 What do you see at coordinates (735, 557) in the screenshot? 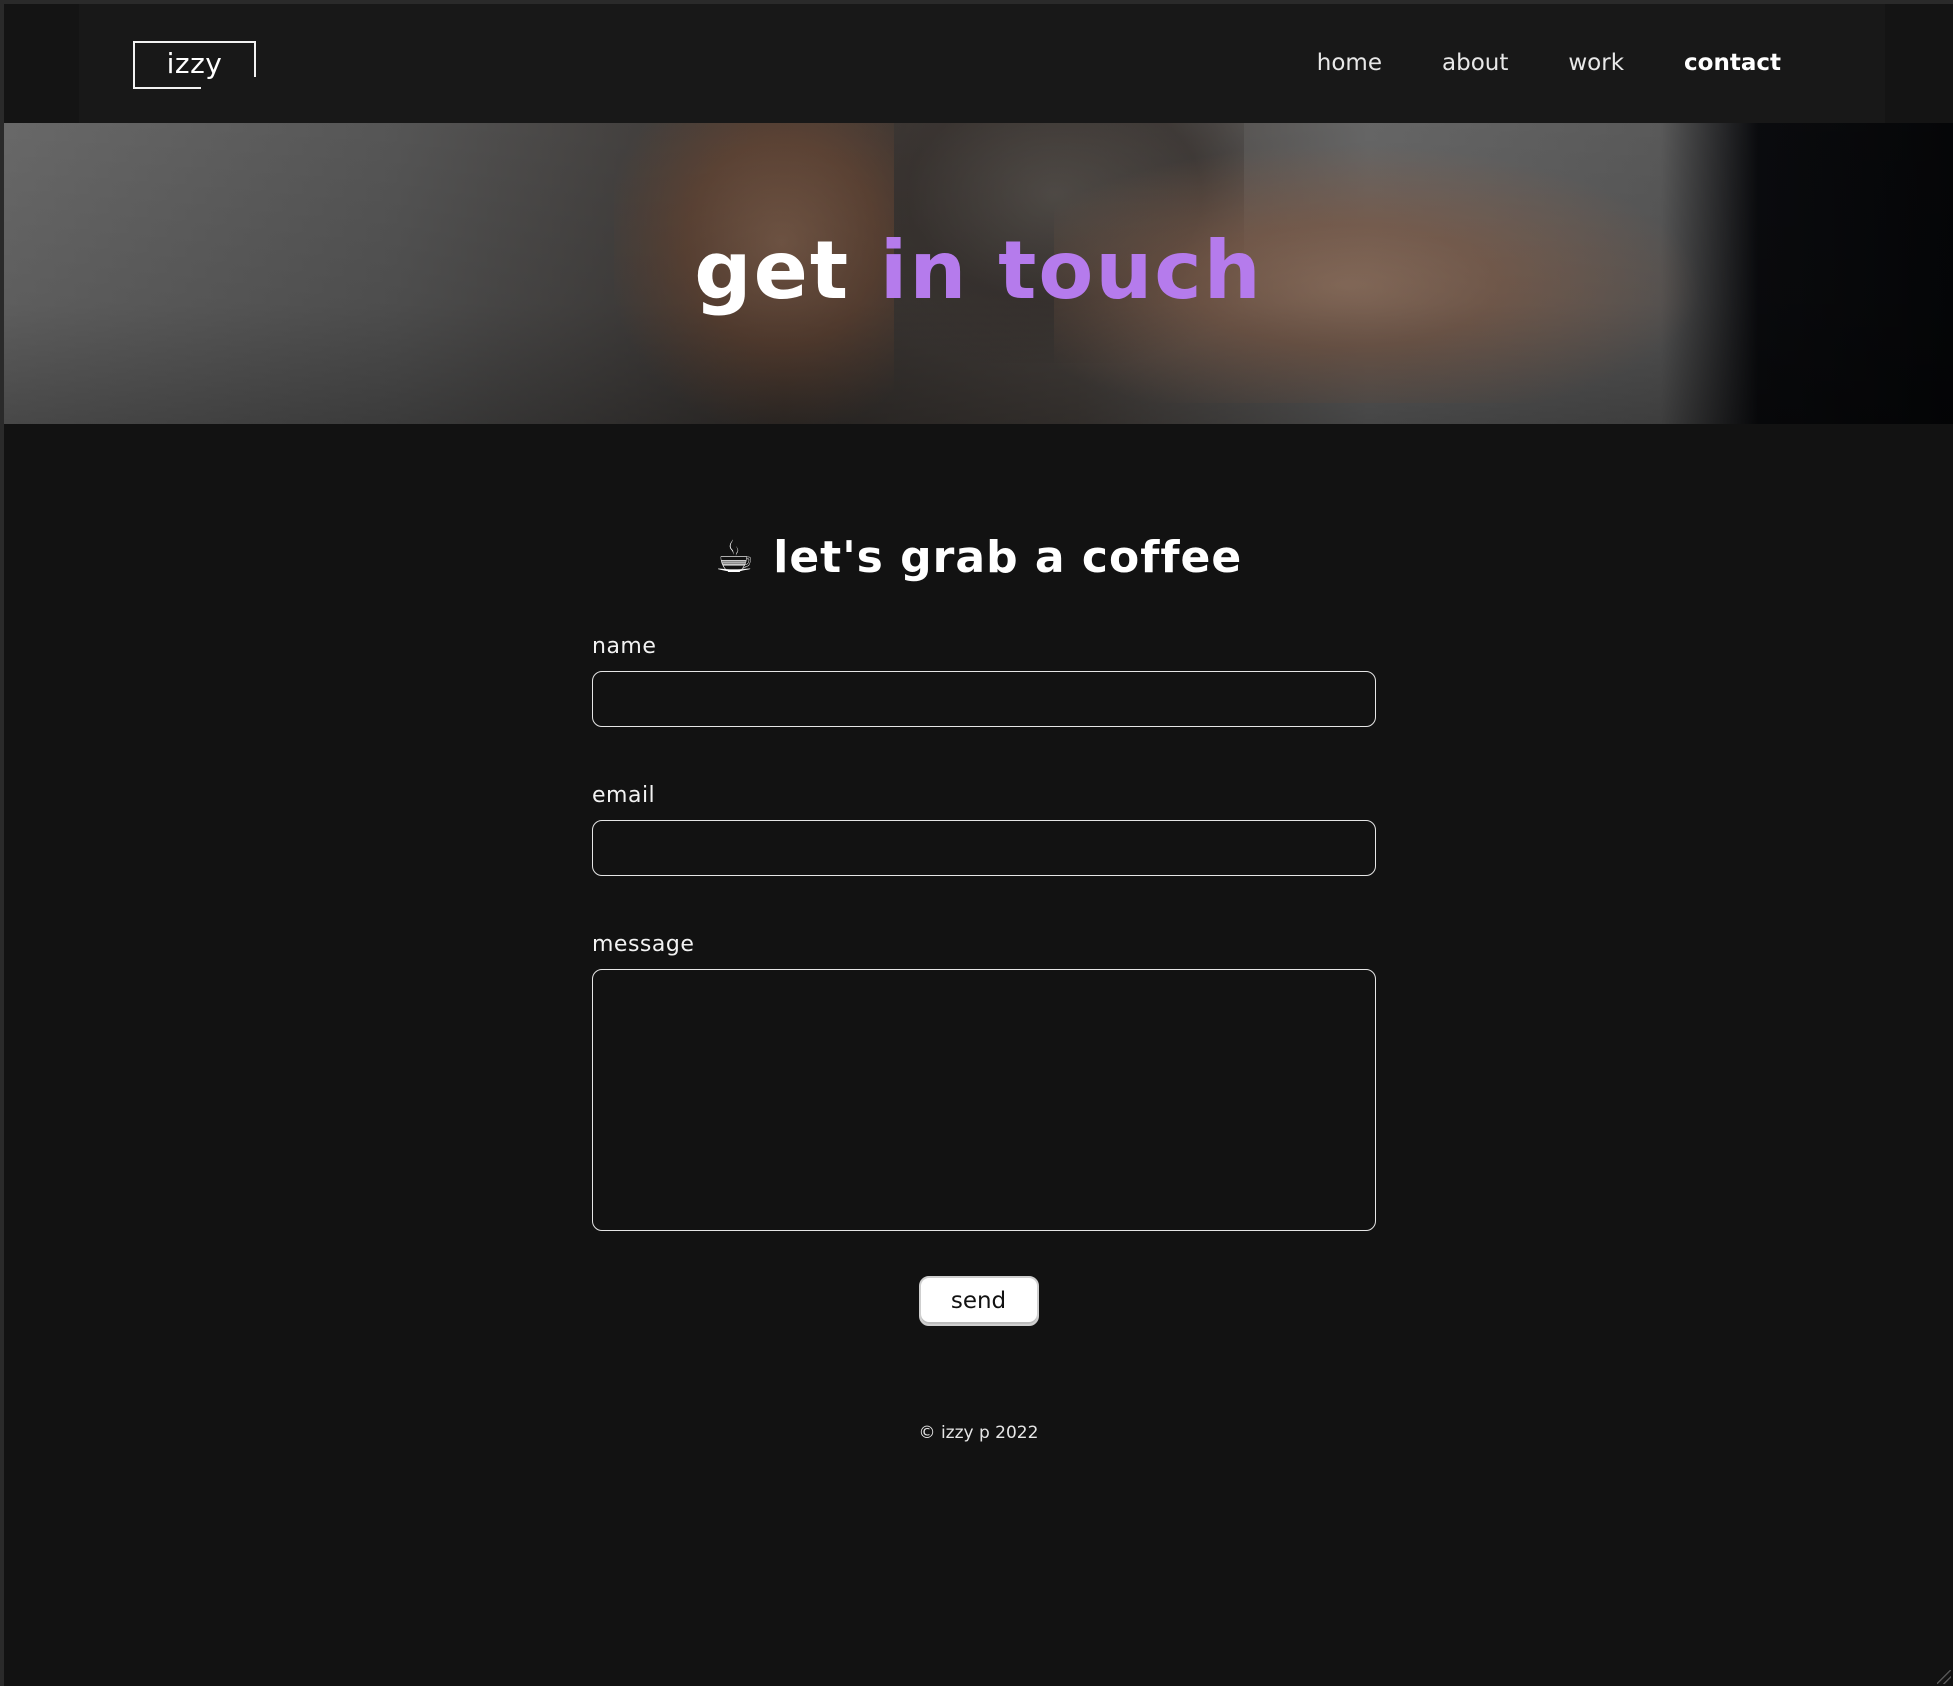
I see `coffee-cup-icon: ☕` at bounding box center [735, 557].